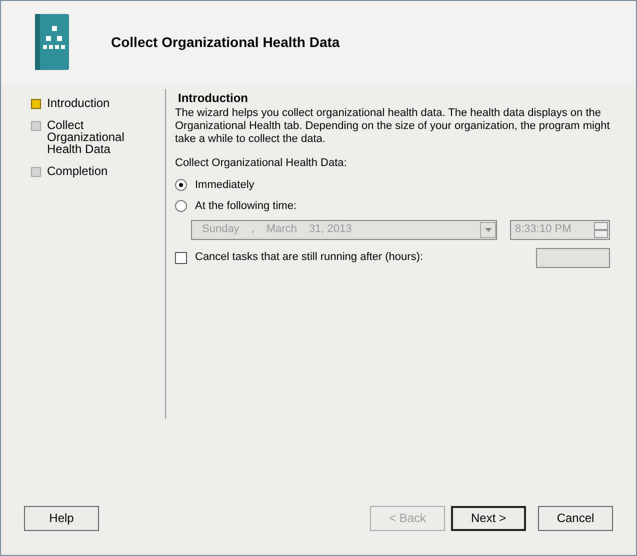 The width and height of the screenshot is (637, 556). What do you see at coordinates (488, 518) in the screenshot?
I see `wizard-button: Next >` at bounding box center [488, 518].